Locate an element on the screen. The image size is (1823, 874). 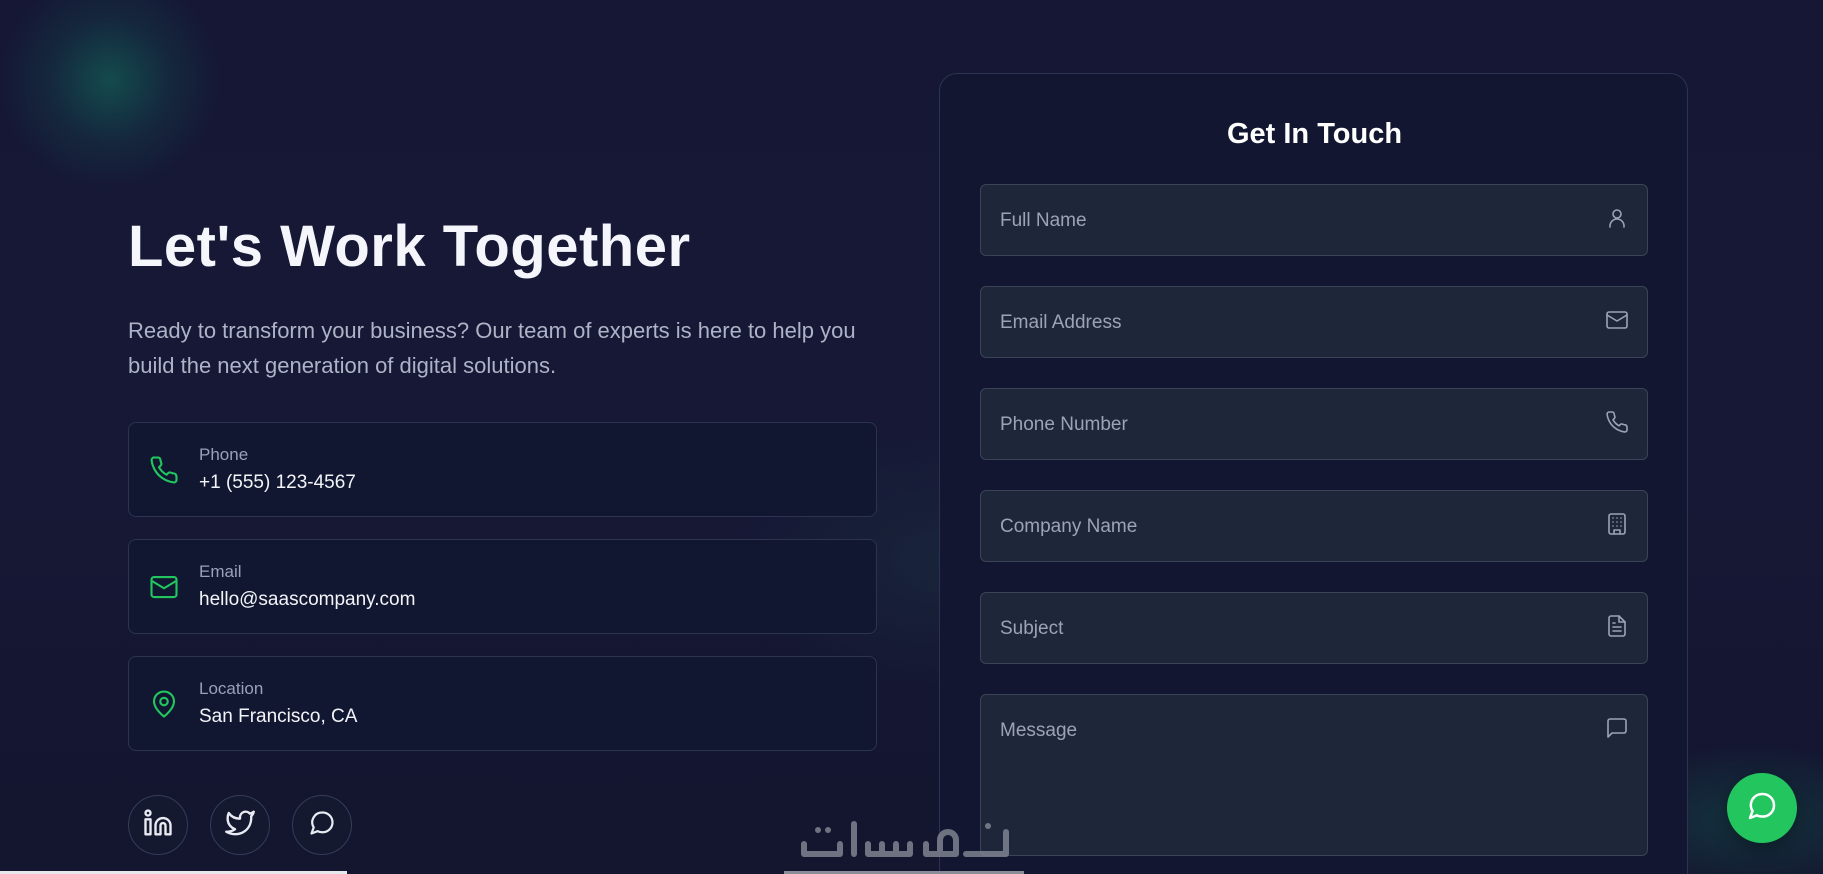
building-icon is located at coordinates (1617, 524).